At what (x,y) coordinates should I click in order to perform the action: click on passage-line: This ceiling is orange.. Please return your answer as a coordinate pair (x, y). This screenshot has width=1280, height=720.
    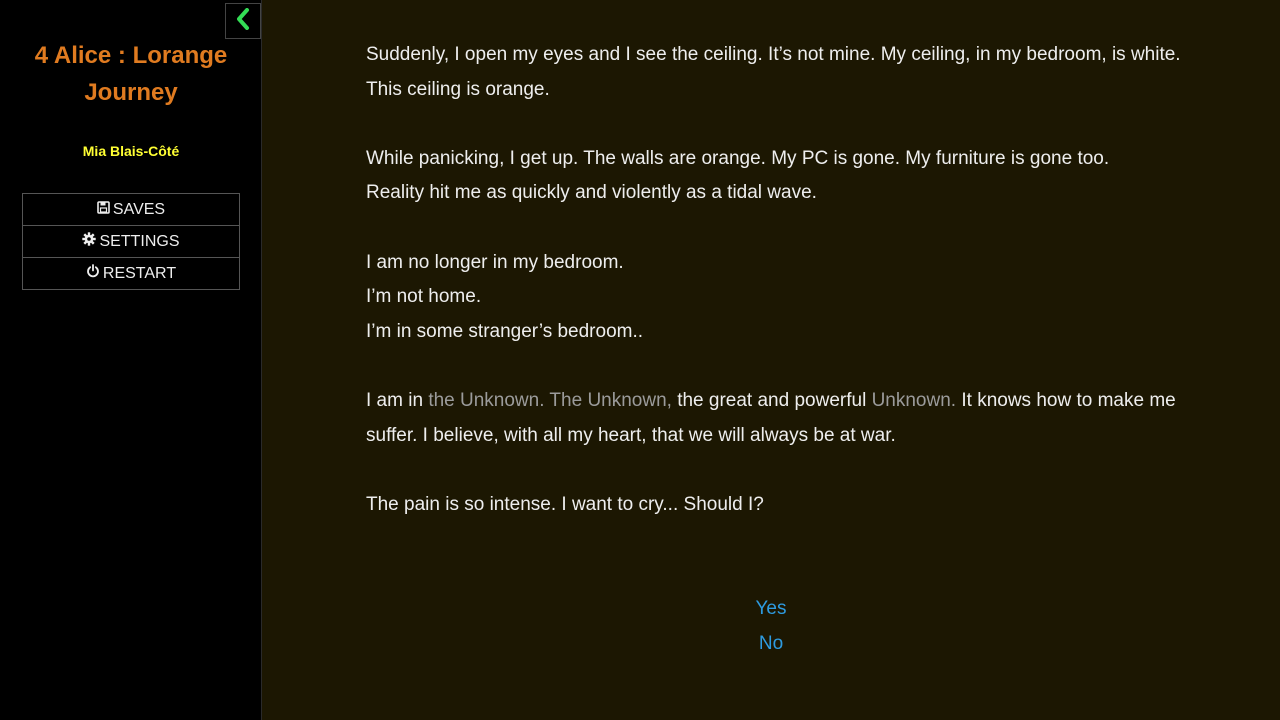
    Looking at the image, I should click on (458, 89).